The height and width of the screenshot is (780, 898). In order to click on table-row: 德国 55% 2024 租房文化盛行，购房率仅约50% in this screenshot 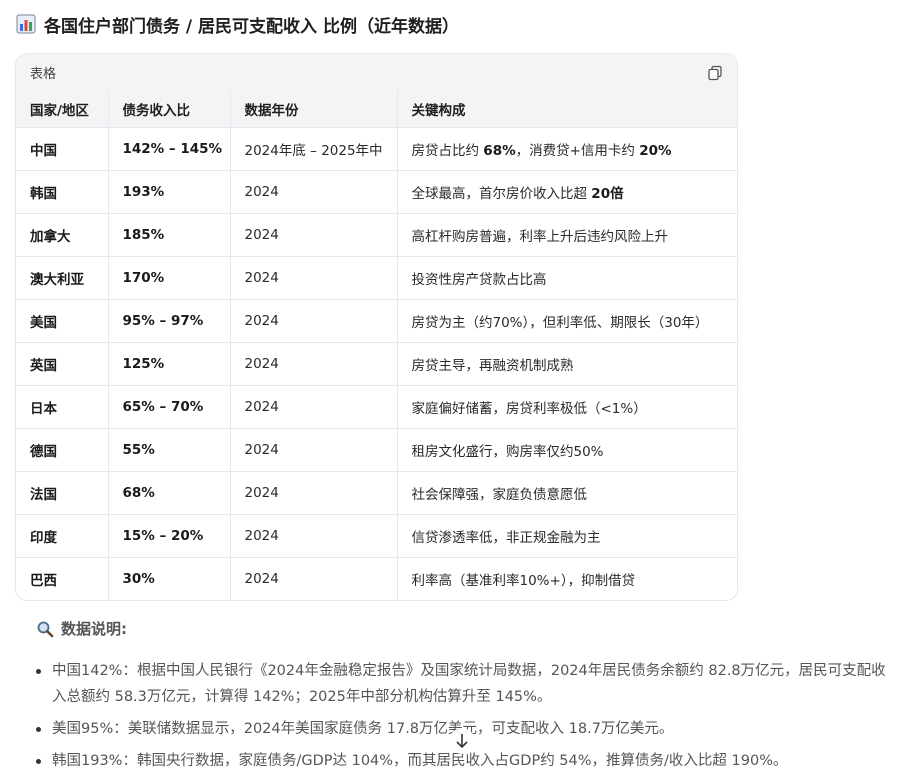, I will do `click(376, 449)`.